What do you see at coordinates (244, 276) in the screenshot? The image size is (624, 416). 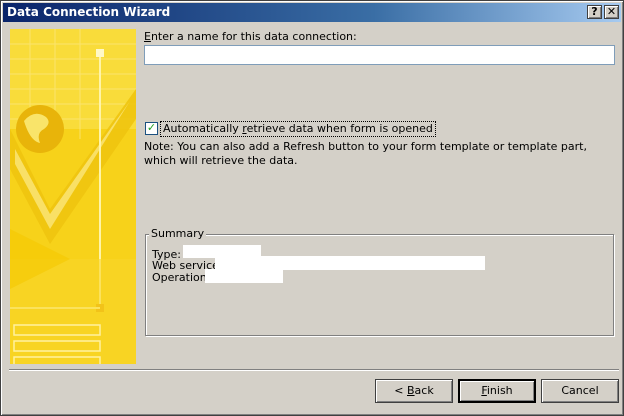 I see `redacted-operation-value` at bounding box center [244, 276].